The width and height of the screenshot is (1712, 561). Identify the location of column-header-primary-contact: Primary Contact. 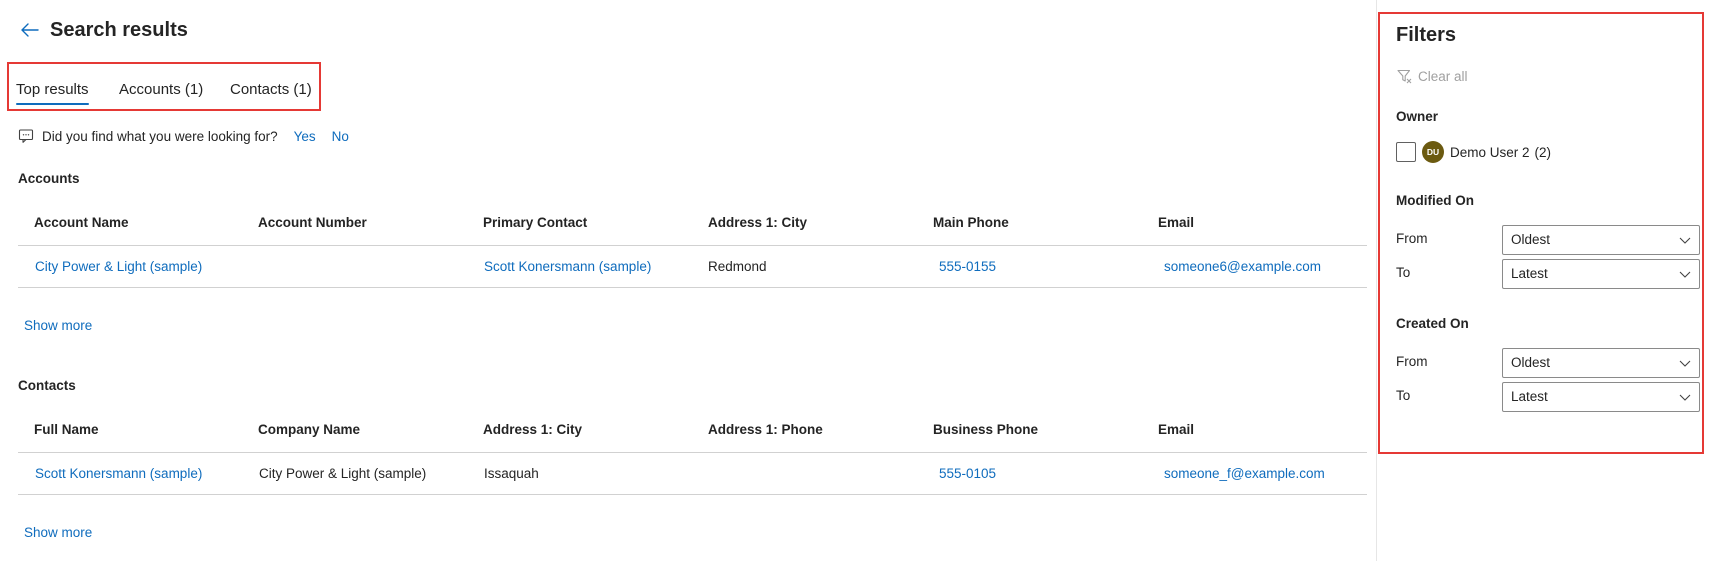
(535, 223).